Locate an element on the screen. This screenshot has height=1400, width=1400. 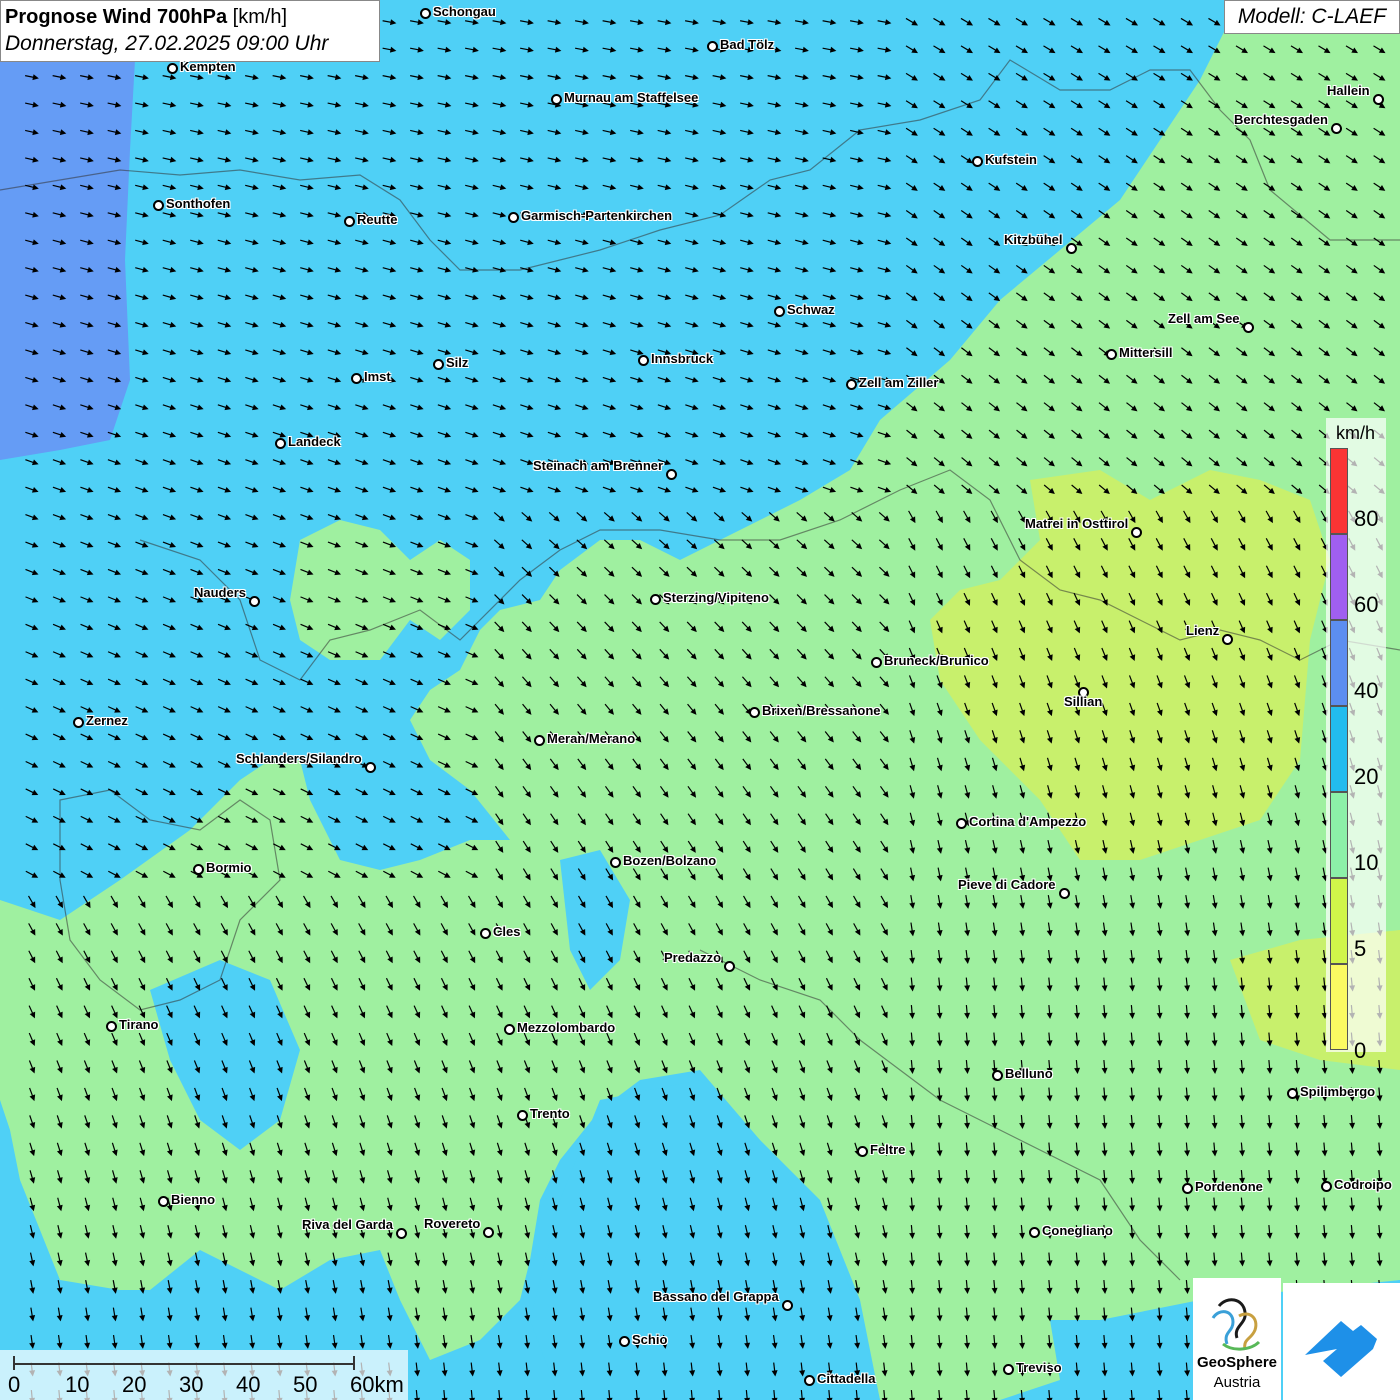
legend-tick-label: 5 is located at coordinates (1360, 948).